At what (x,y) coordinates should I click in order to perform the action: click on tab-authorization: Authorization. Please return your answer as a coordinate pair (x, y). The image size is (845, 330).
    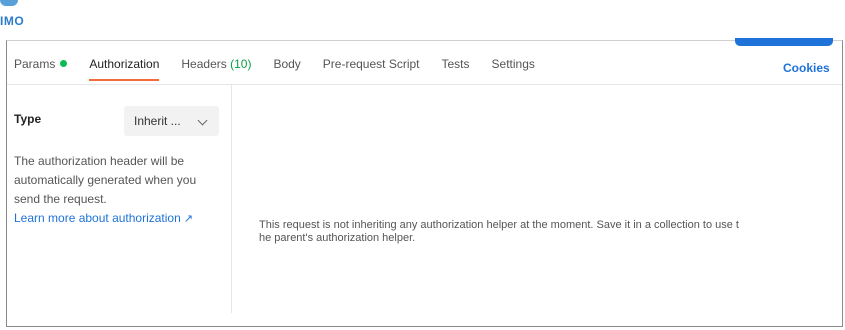
    Looking at the image, I should click on (124, 69).